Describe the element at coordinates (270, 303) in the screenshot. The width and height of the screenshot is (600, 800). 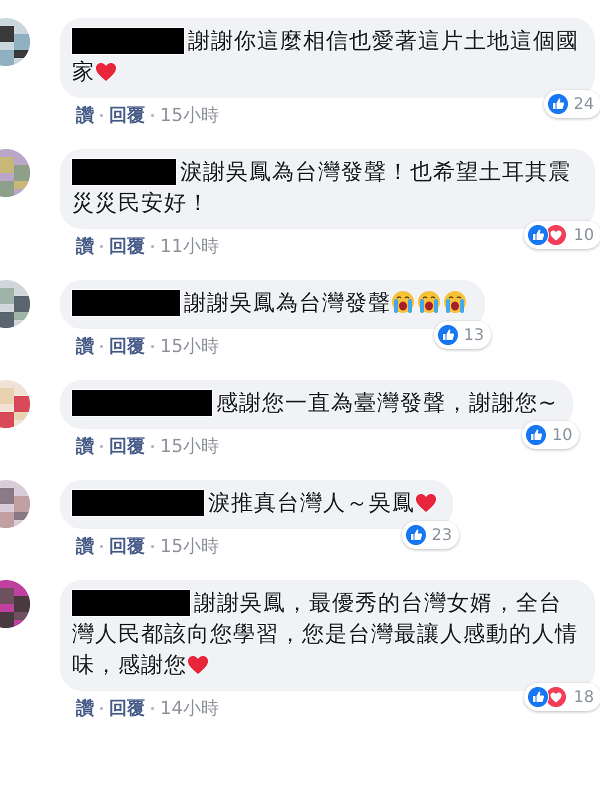
I see `comment-text: 謝謝吳鳳為台灣發聲` at that location.